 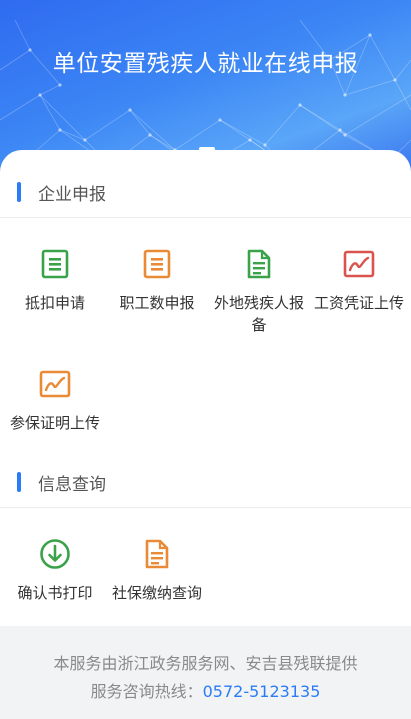 What do you see at coordinates (205, 482) in the screenshot?
I see `section-header-info-query: 信息查询` at bounding box center [205, 482].